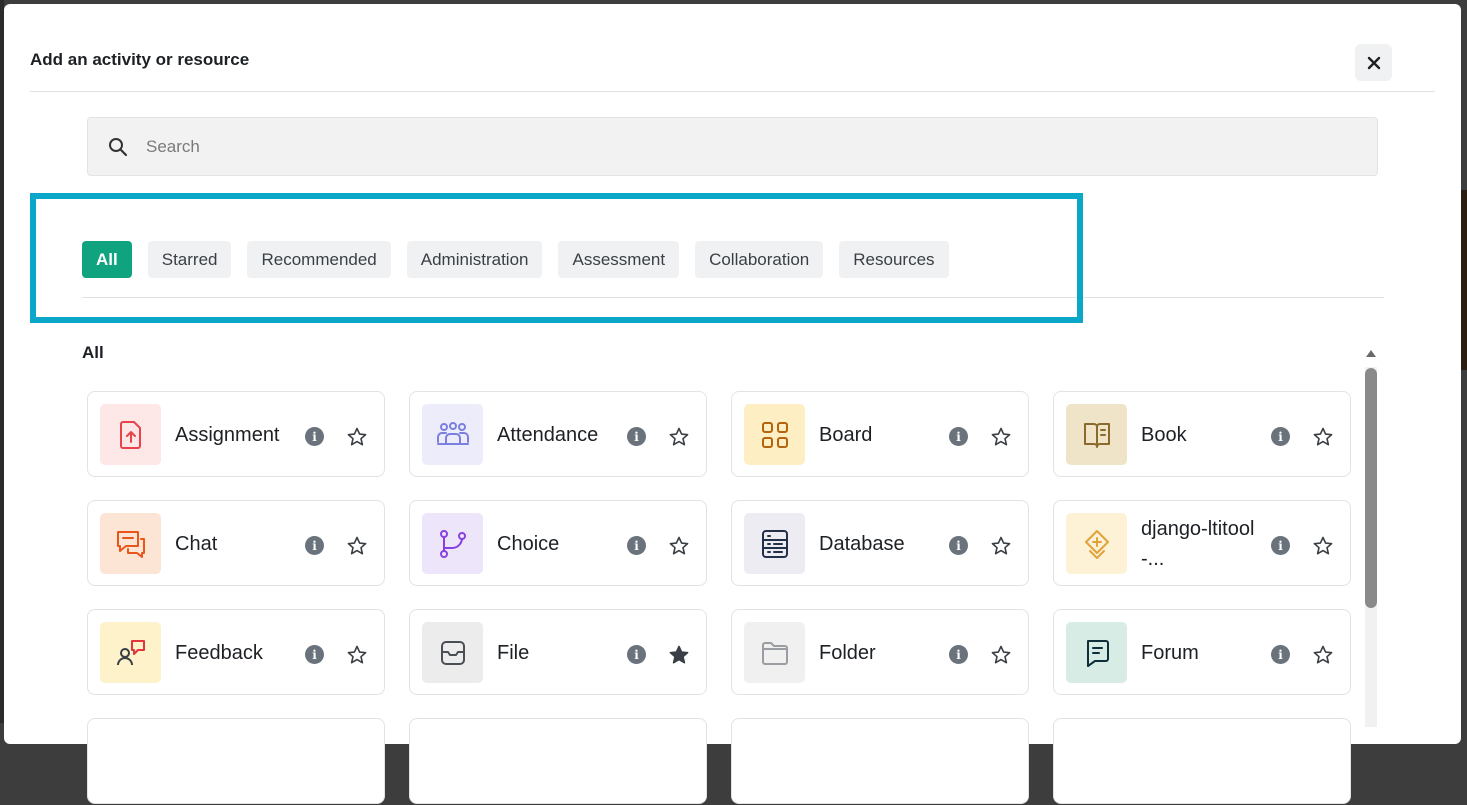 This screenshot has width=1467, height=805. I want to click on tab-administration: Administration, so click(474, 259).